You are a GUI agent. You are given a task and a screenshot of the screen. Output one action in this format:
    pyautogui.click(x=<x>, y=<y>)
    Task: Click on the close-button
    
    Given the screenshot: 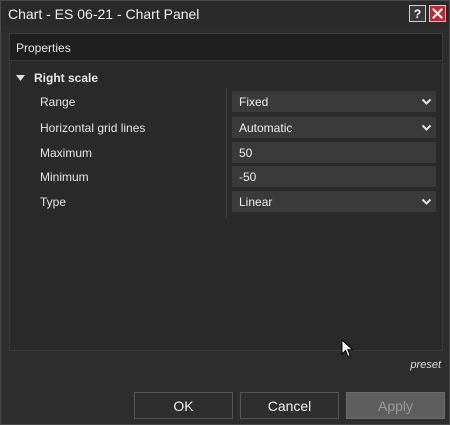 What is the action you would take?
    pyautogui.click(x=437, y=13)
    